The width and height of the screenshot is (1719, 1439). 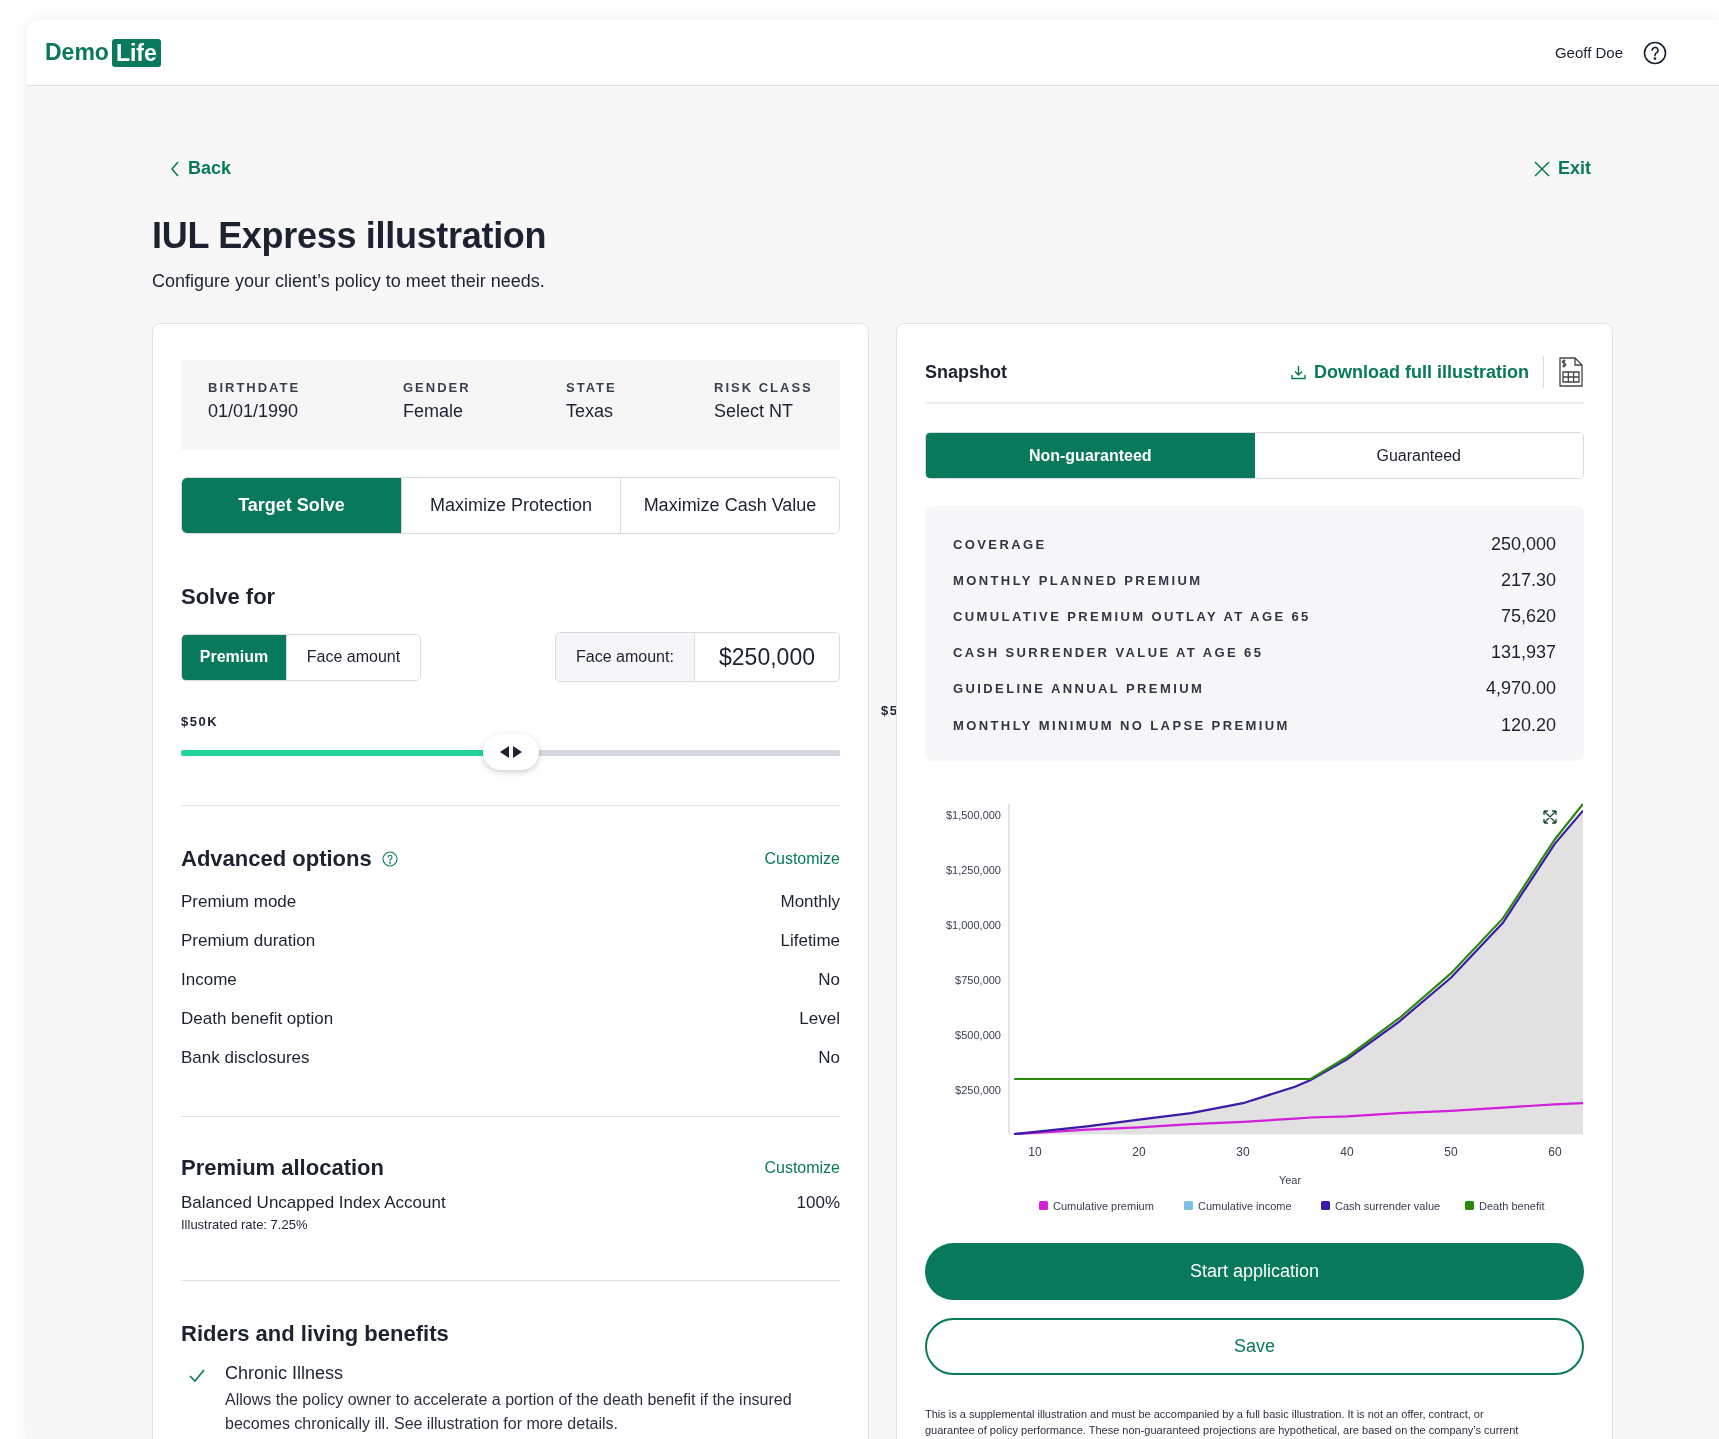 I want to click on section-title: Premium allocation, so click(x=282, y=1168).